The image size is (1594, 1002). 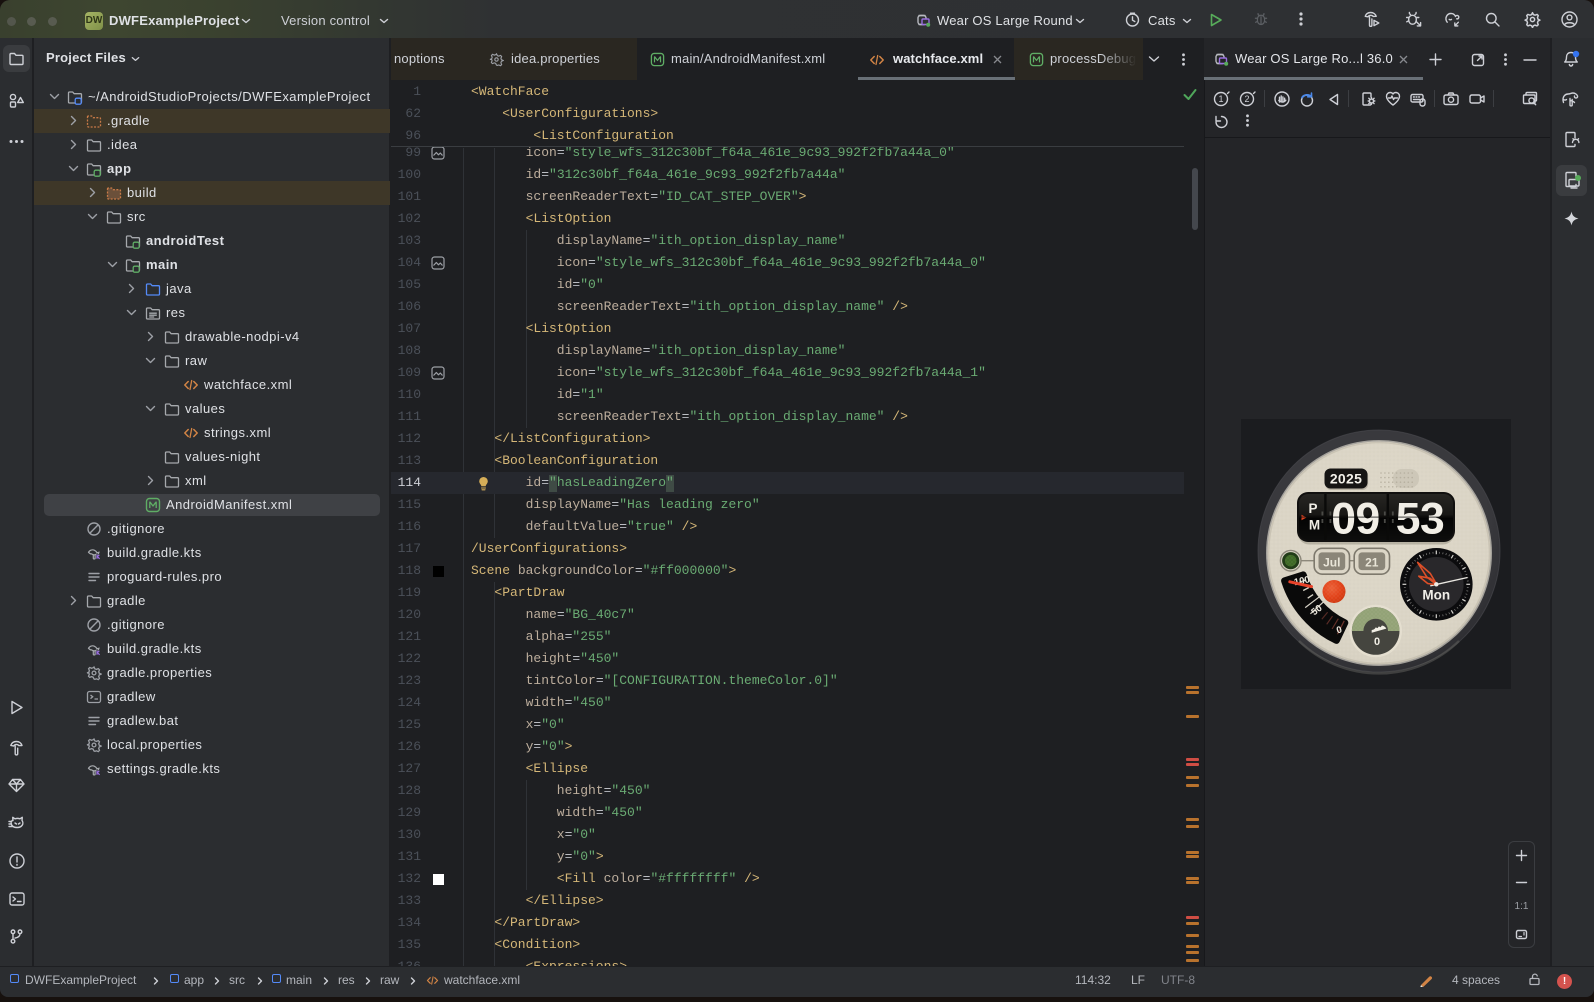 What do you see at coordinates (1312, 508) in the screenshot?
I see `svg-text: P` at bounding box center [1312, 508].